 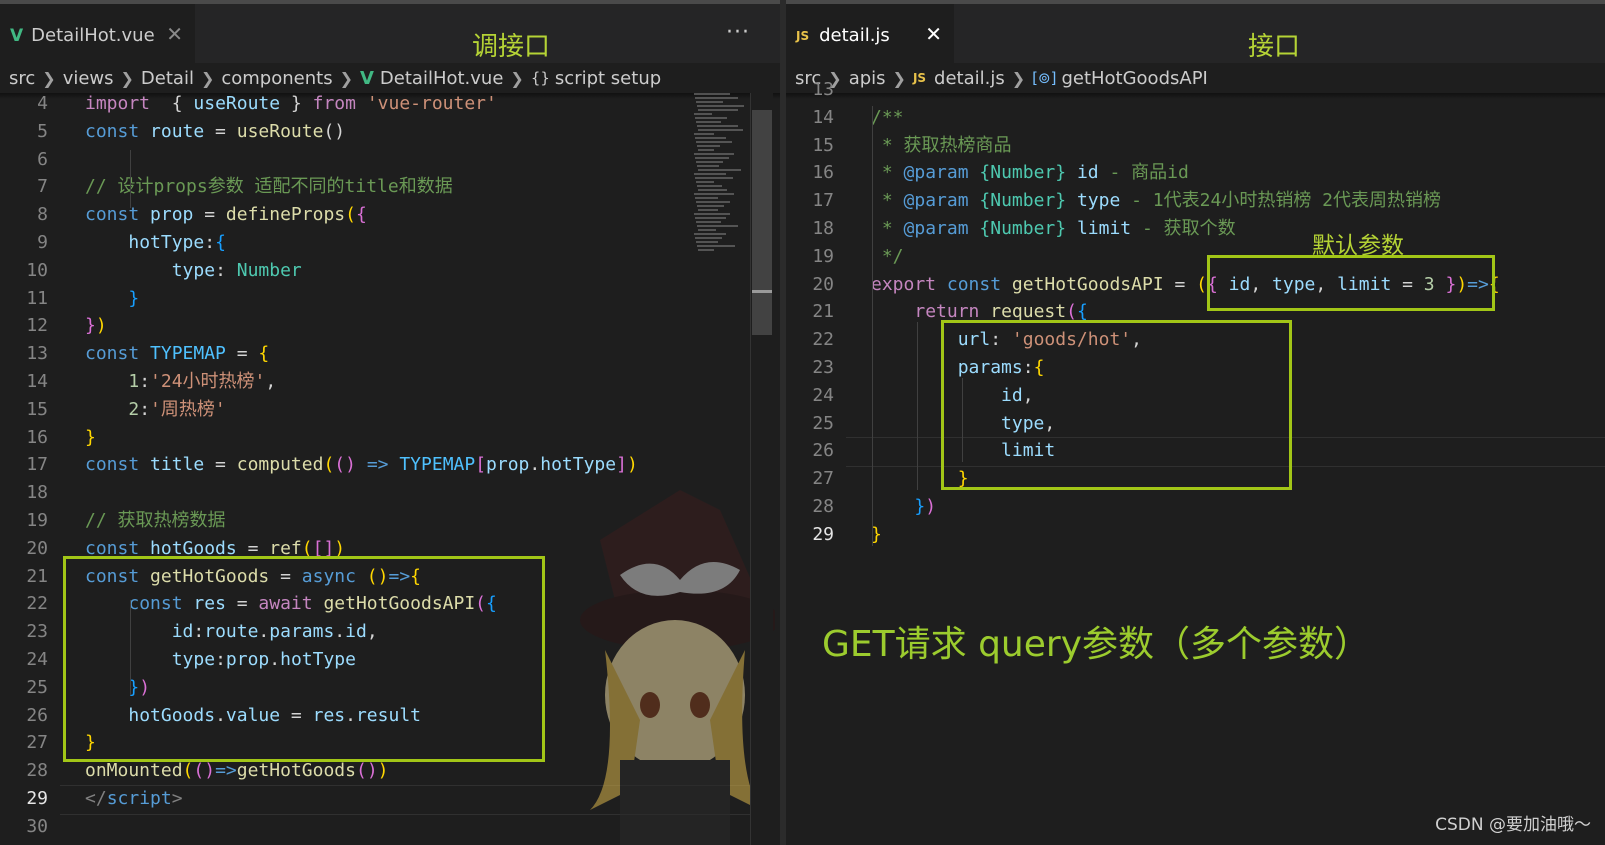 What do you see at coordinates (823, 423) in the screenshot?
I see `line-number: 25` at bounding box center [823, 423].